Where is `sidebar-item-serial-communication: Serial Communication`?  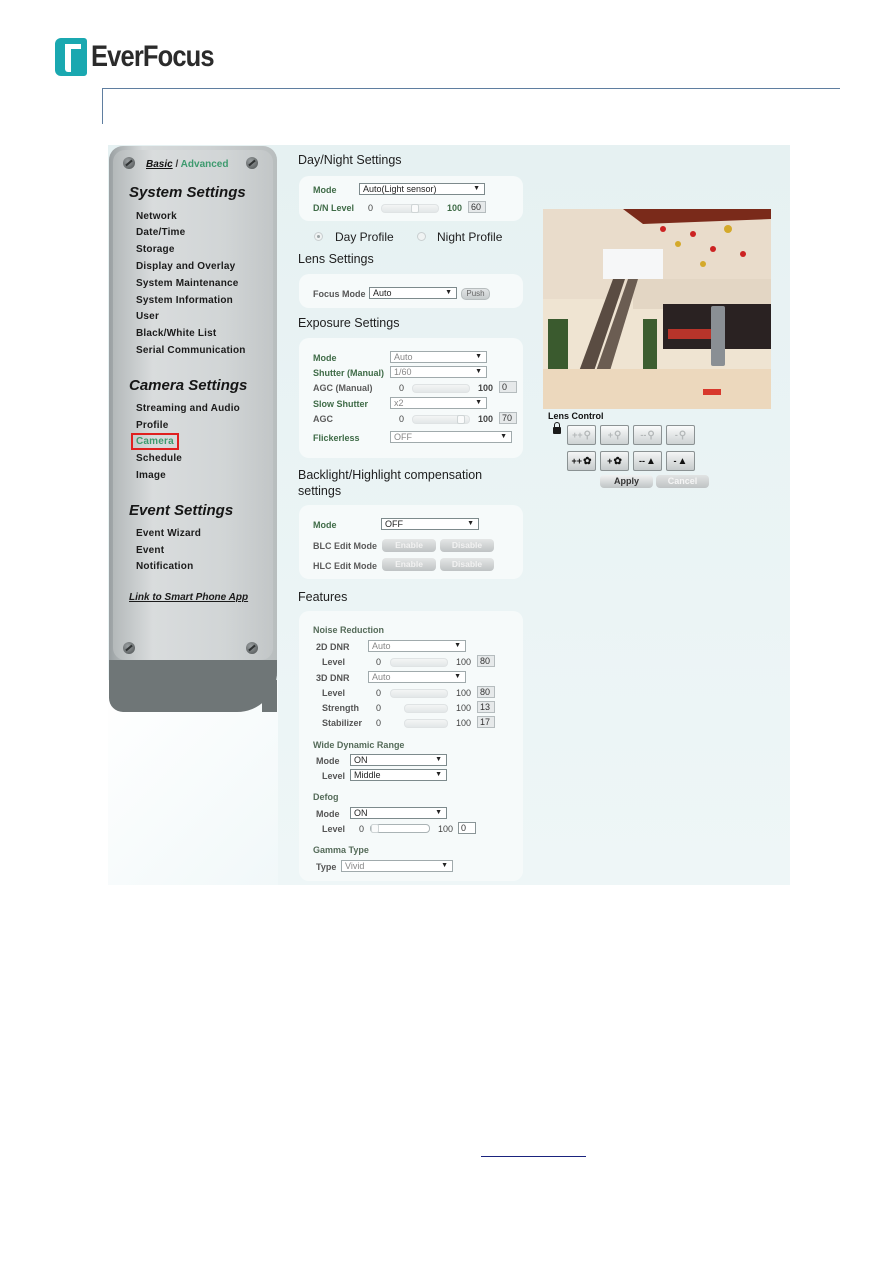
sidebar-item-serial-communication: Serial Communication is located at coordinates (191, 350).